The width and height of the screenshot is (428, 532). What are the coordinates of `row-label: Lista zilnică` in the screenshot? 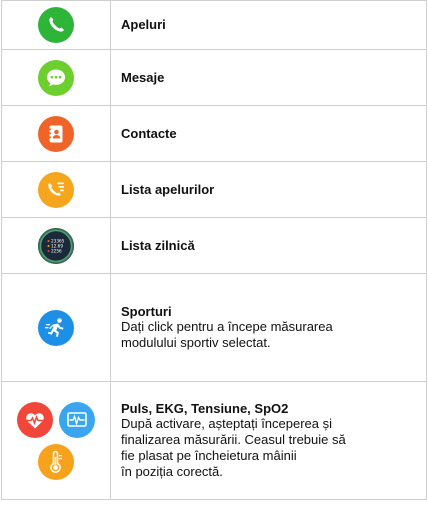 It's located at (158, 245).